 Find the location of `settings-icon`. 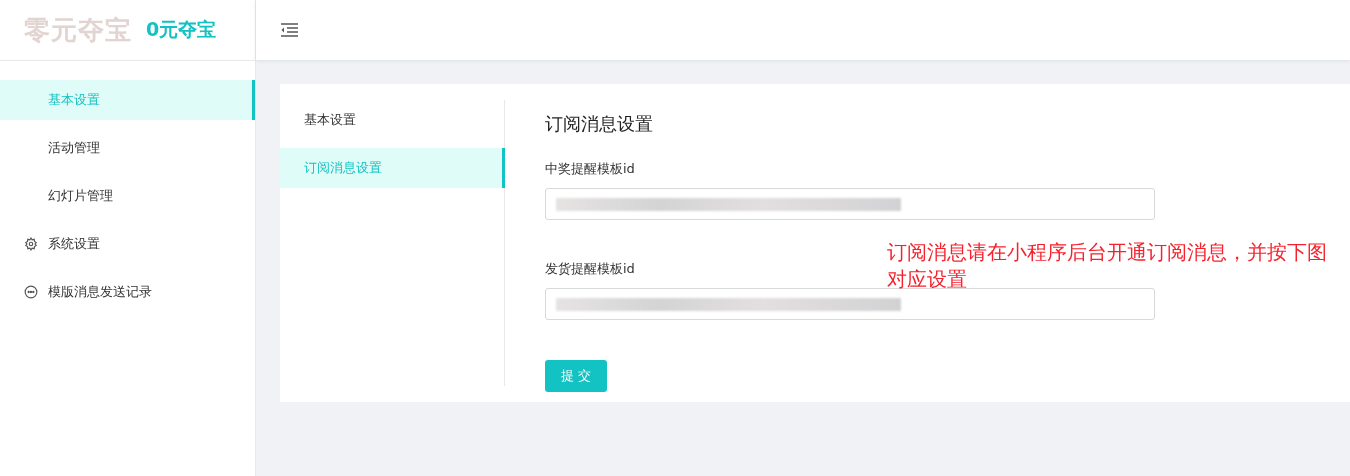

settings-icon is located at coordinates (31, 244).